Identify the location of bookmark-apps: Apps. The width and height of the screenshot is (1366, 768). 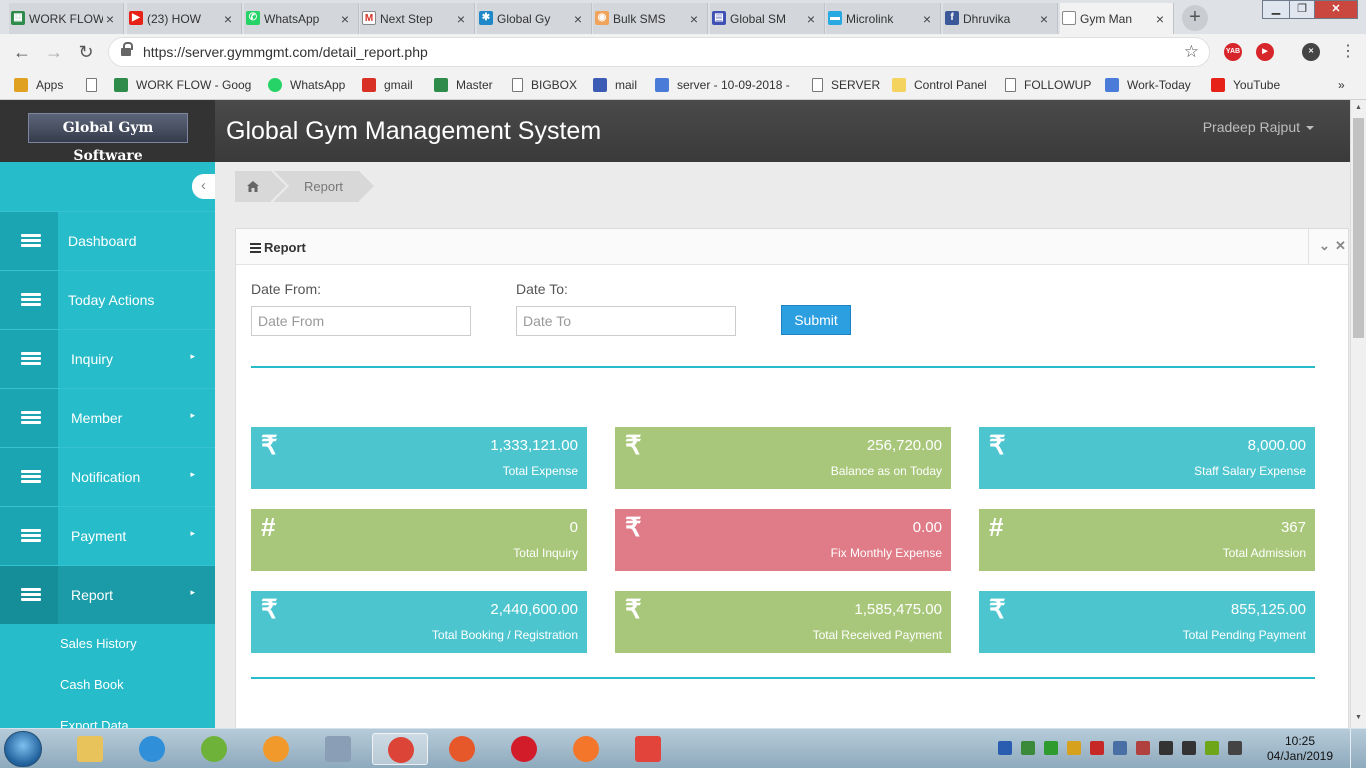
(38, 85).